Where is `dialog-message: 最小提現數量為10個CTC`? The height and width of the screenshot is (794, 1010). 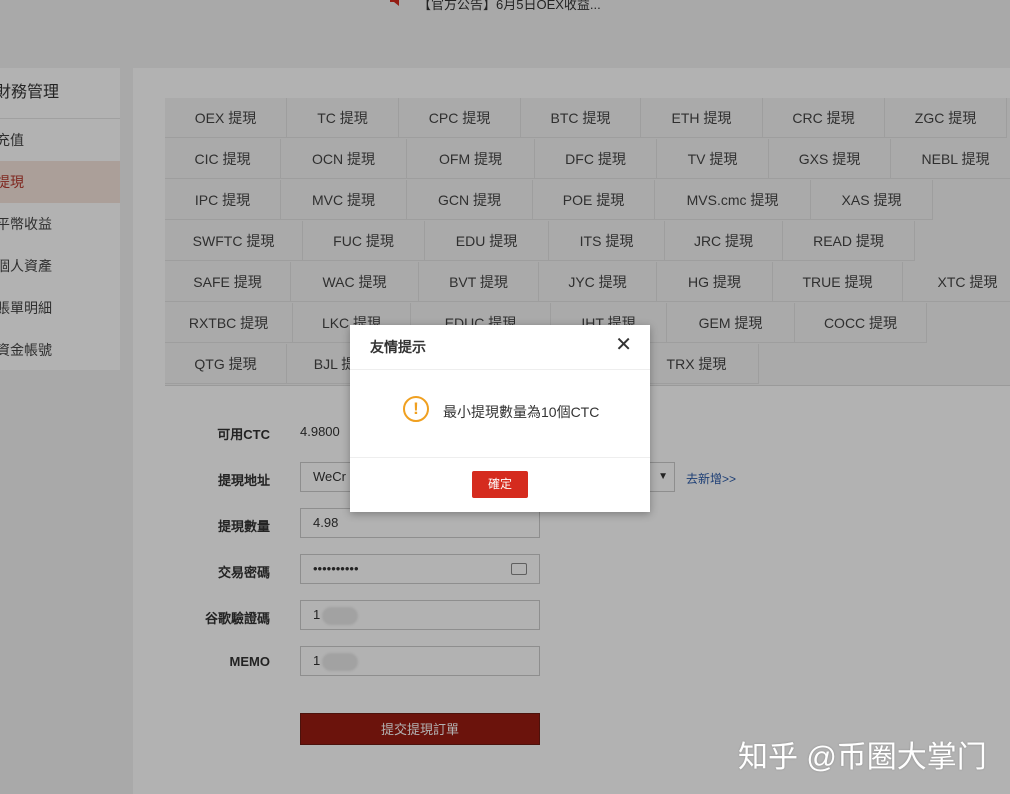 dialog-message: 最小提現數量為10個CTC is located at coordinates (521, 412).